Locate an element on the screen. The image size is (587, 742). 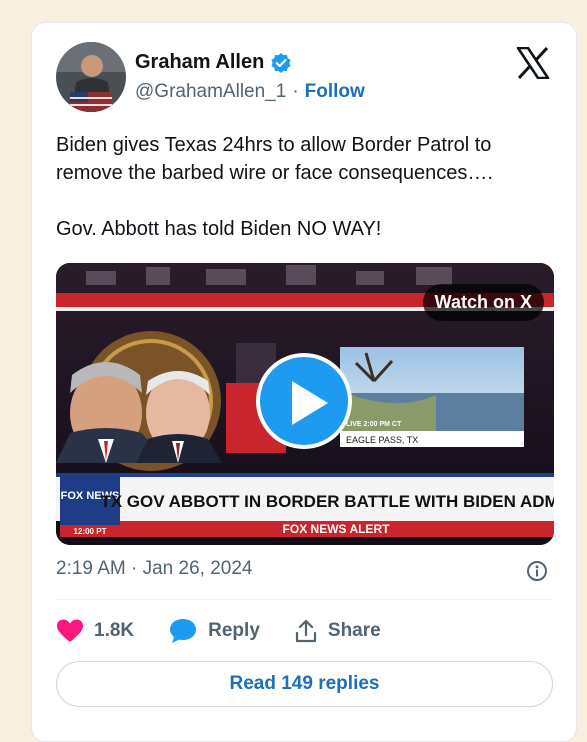
avatar is located at coordinates (91, 77).